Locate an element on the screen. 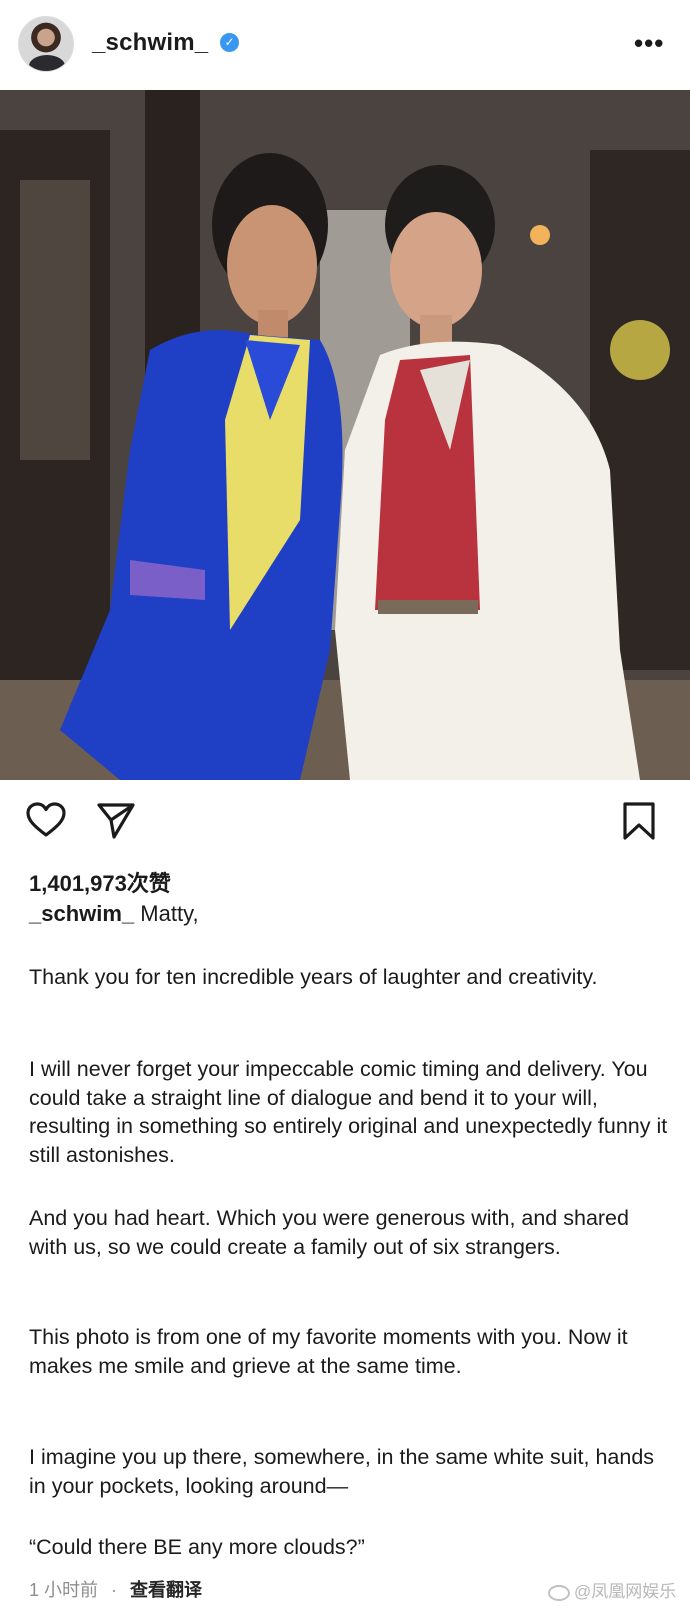 The width and height of the screenshot is (690, 1612). like-count: 1,401,973次赞 is located at coordinates (100, 882).